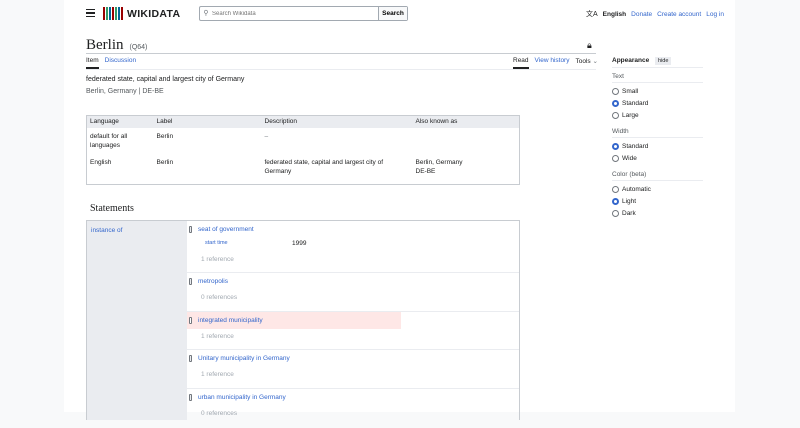  I want to click on item-label: Berlin, so click(105, 45).